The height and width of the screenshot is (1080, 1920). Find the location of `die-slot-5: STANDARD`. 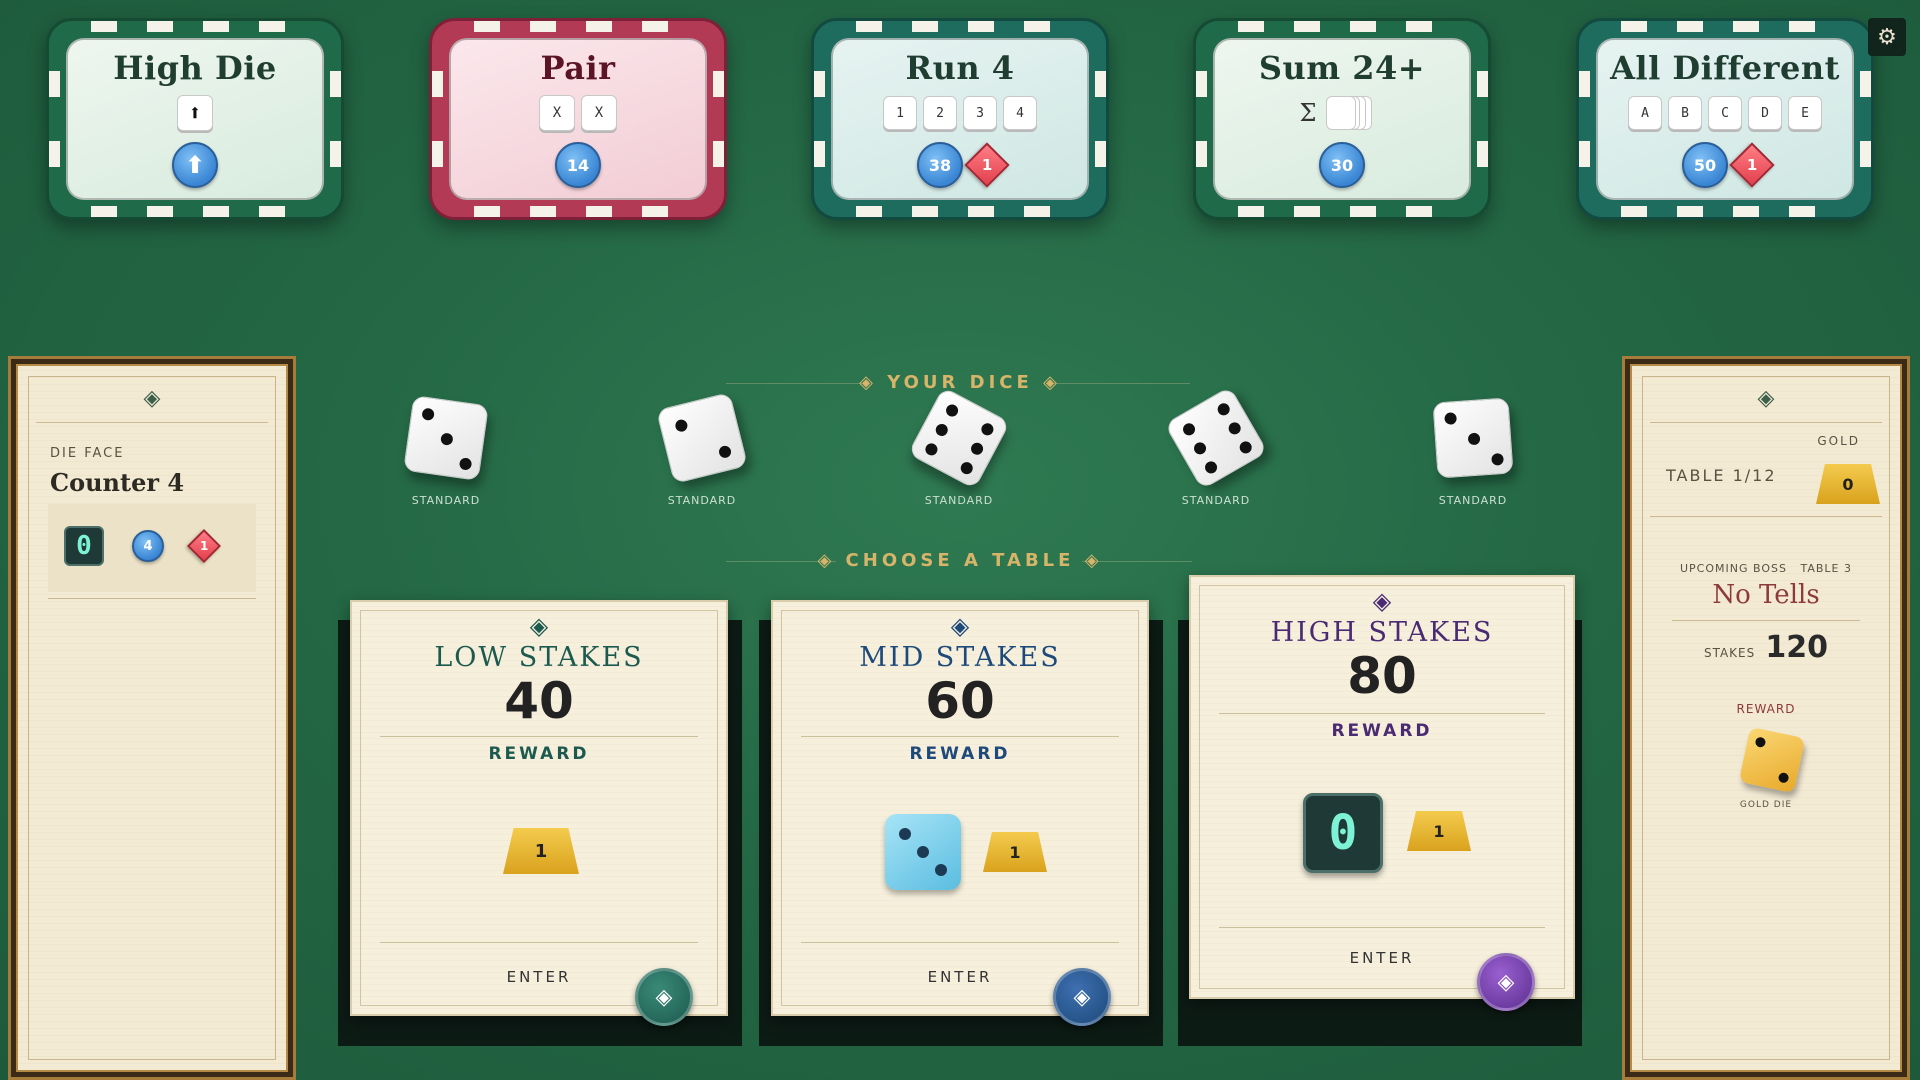

die-slot-5: STANDARD is located at coordinates (1473, 452).